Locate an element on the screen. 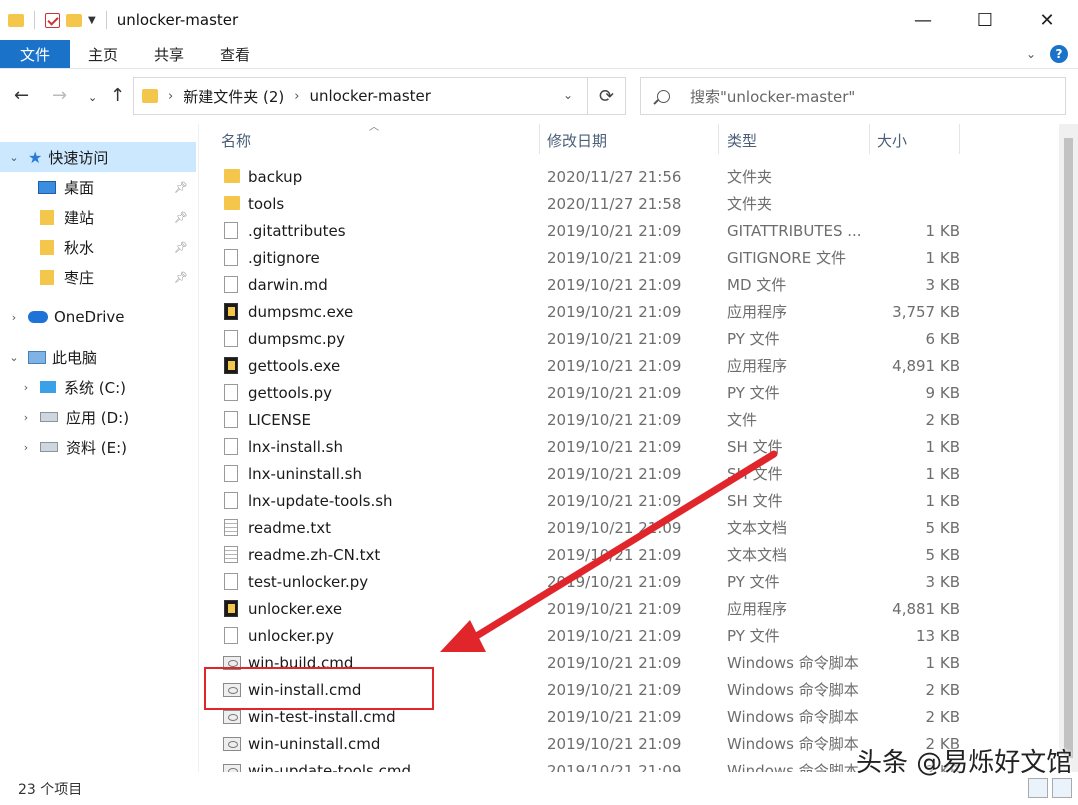  file-row: backup 2020/11/27 21:56 文件夹 is located at coordinates (629, 176).